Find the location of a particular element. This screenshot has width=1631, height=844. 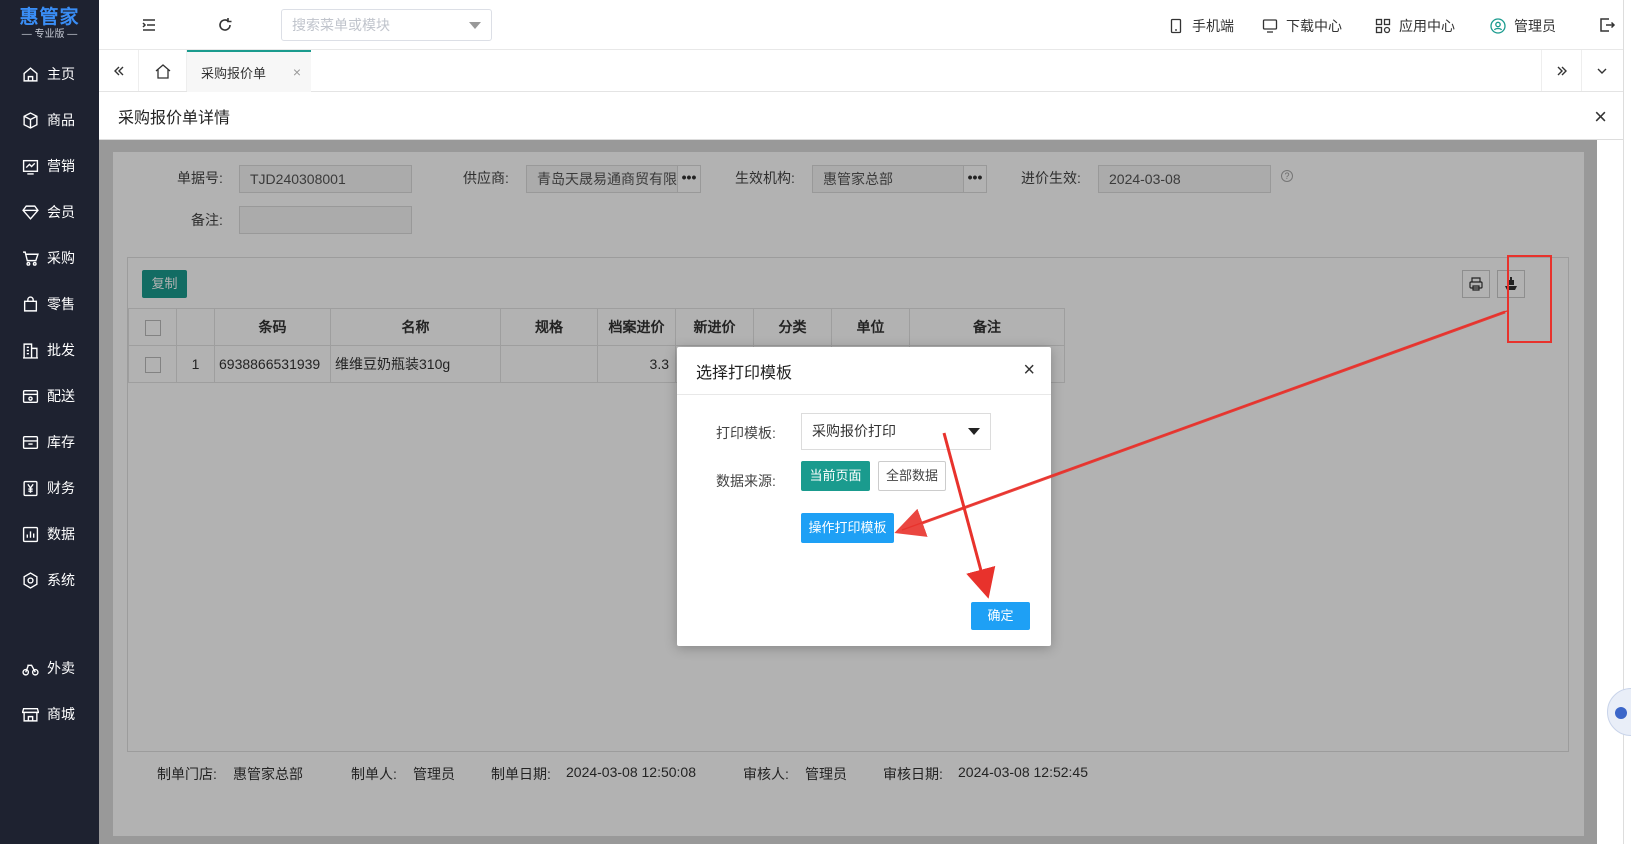

sidebar-item-retail: 零售 is located at coordinates (49, 304).